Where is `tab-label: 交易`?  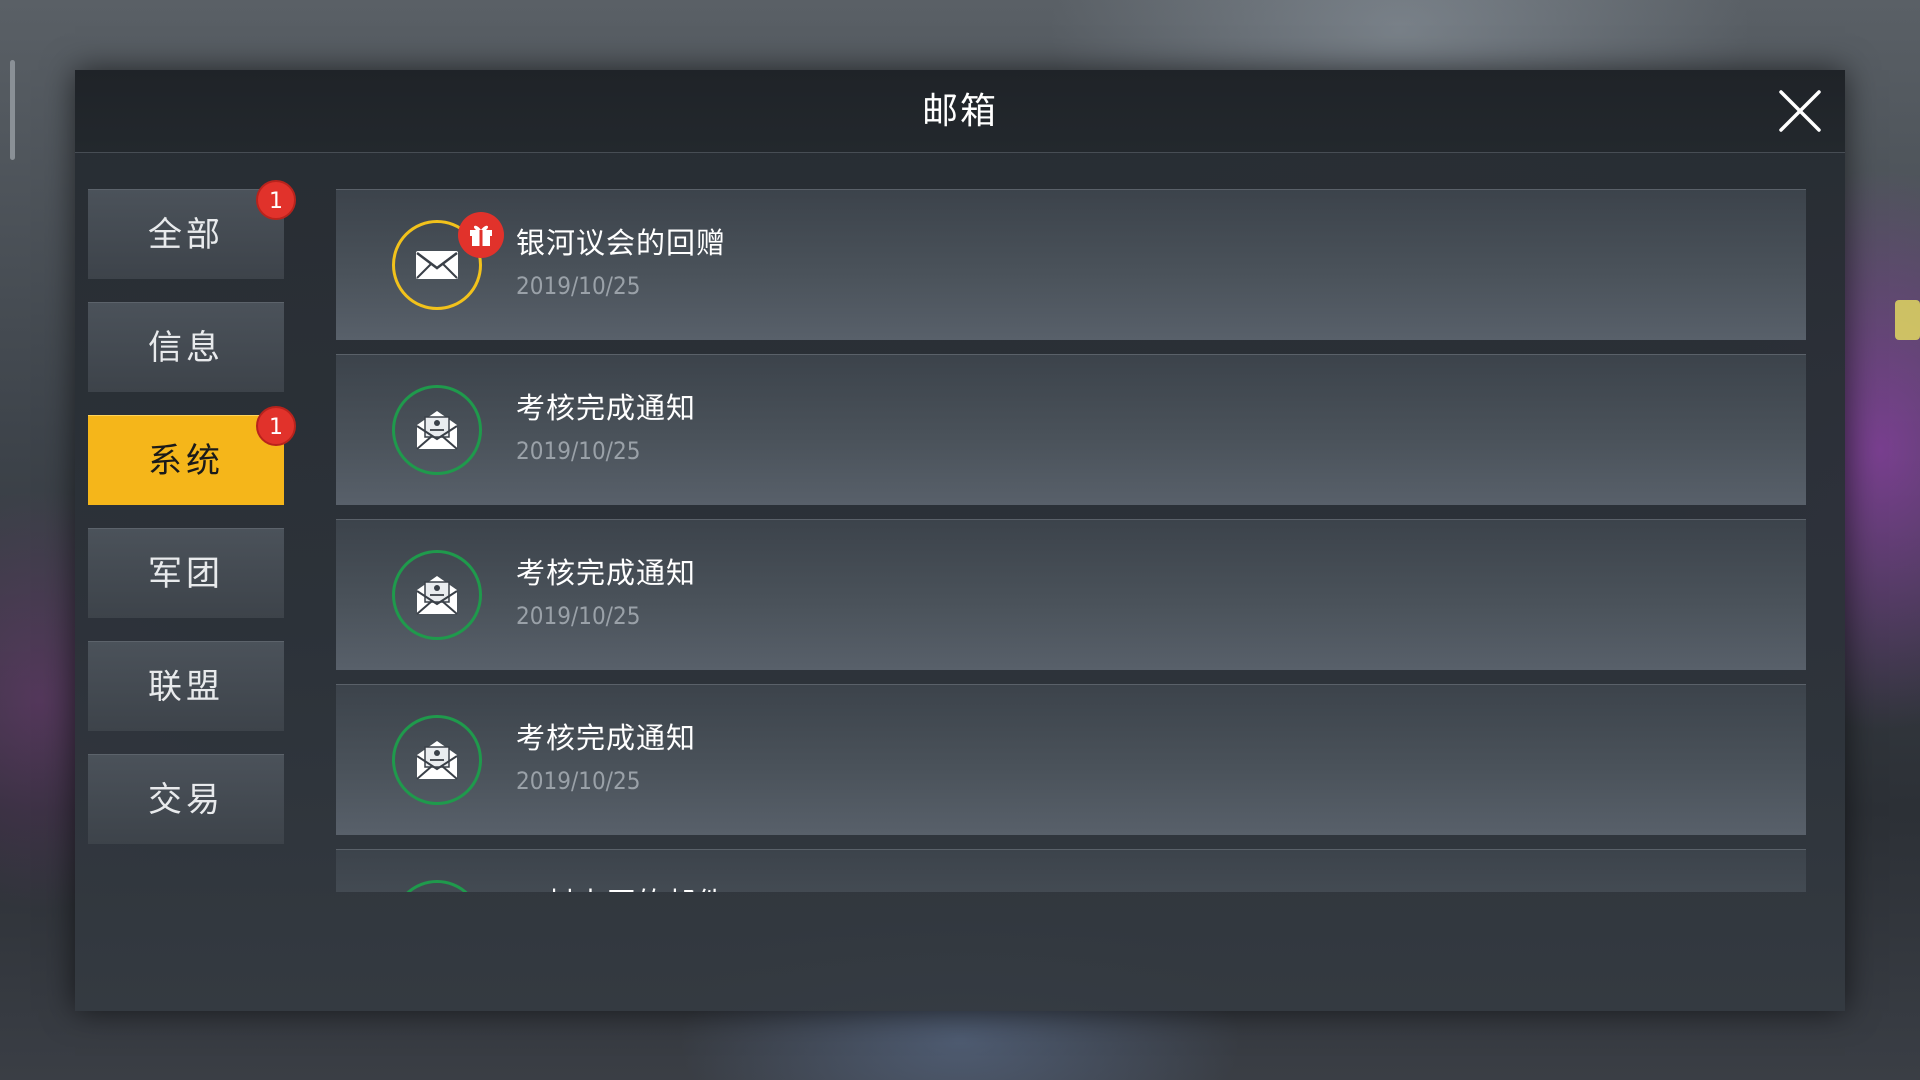
tab-label: 交易 is located at coordinates (186, 800).